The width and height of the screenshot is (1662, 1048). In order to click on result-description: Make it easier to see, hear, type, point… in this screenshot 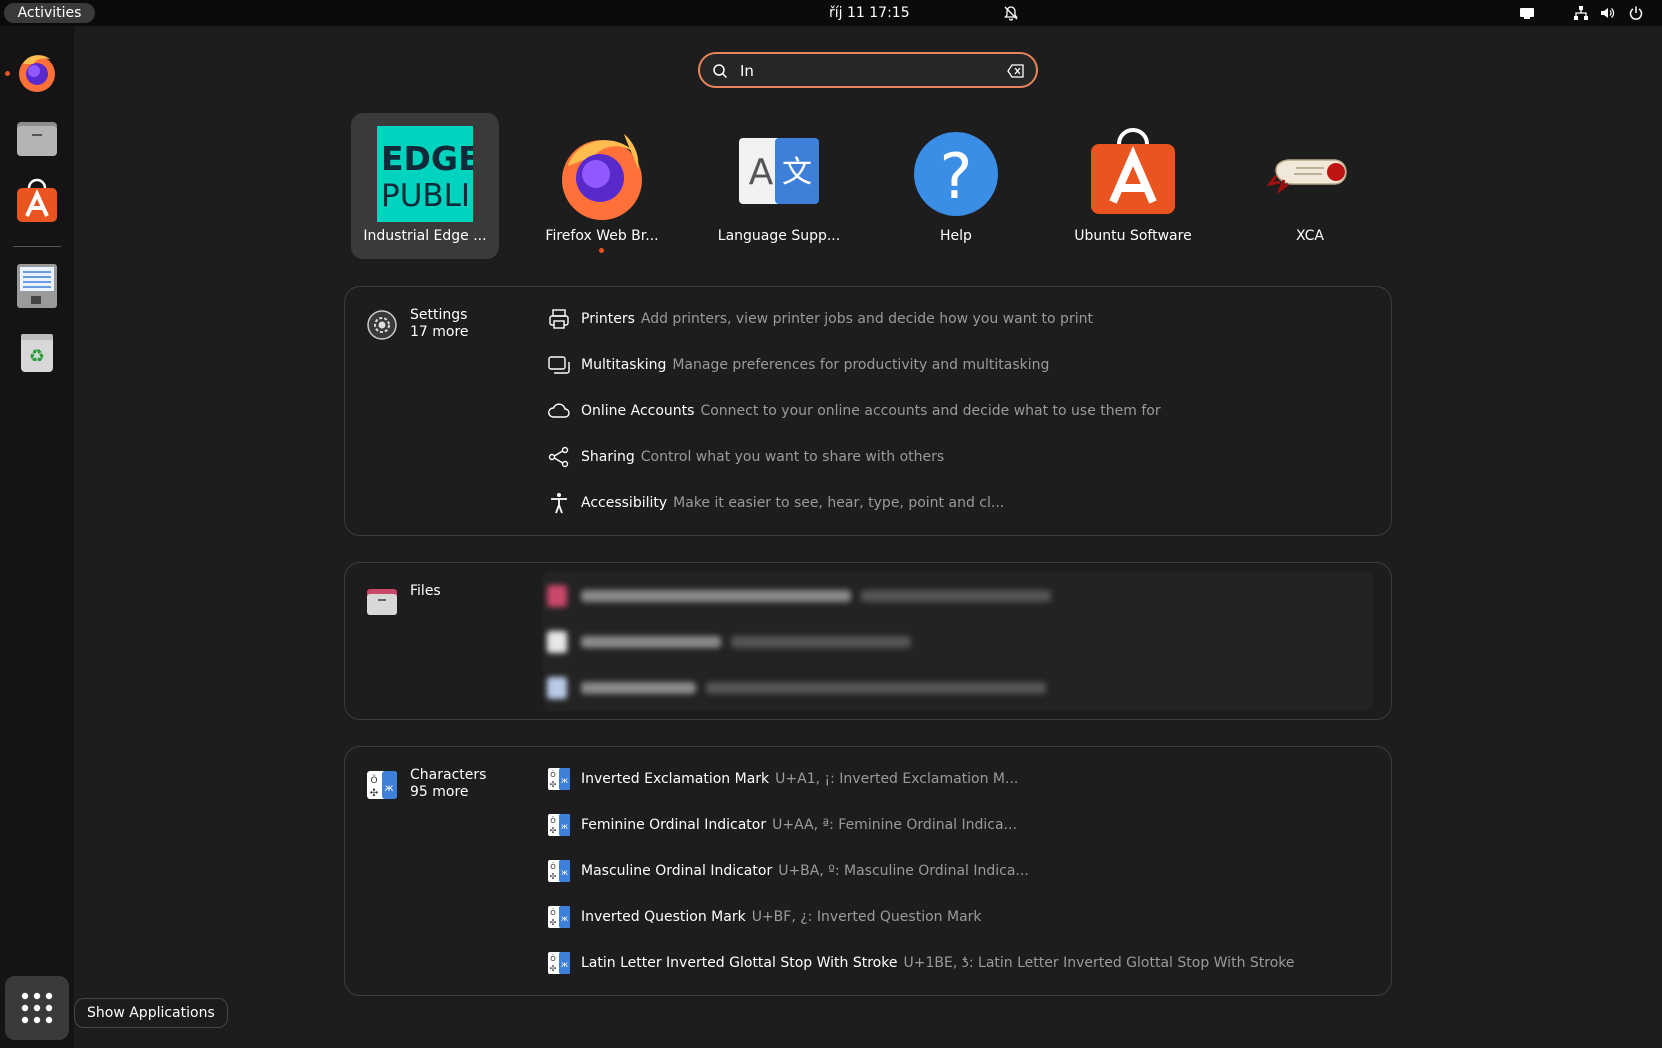, I will do `click(839, 503)`.